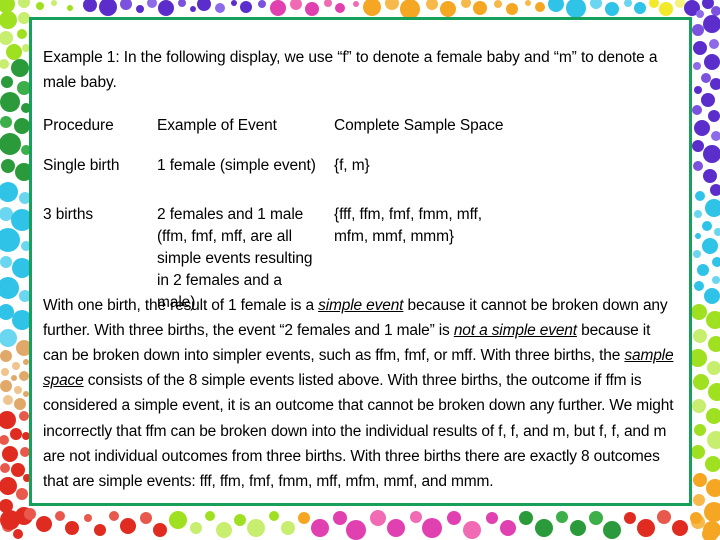 This screenshot has width=720, height=540. I want to click on header-example-of-event: Example of Event, so click(217, 125).